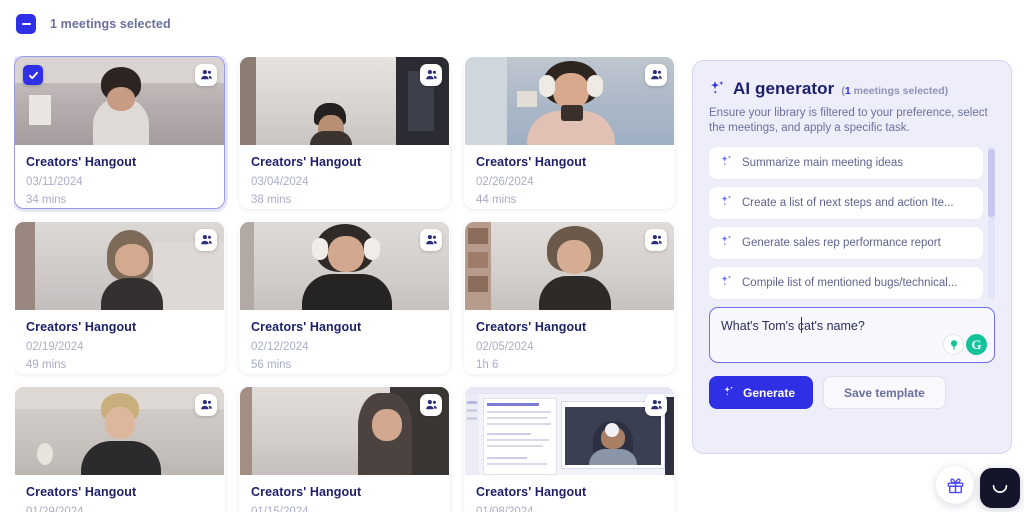 The height and width of the screenshot is (512, 1024). What do you see at coordinates (110, 24) in the screenshot?
I see `selection-count-label: 1 meetings selected` at bounding box center [110, 24].